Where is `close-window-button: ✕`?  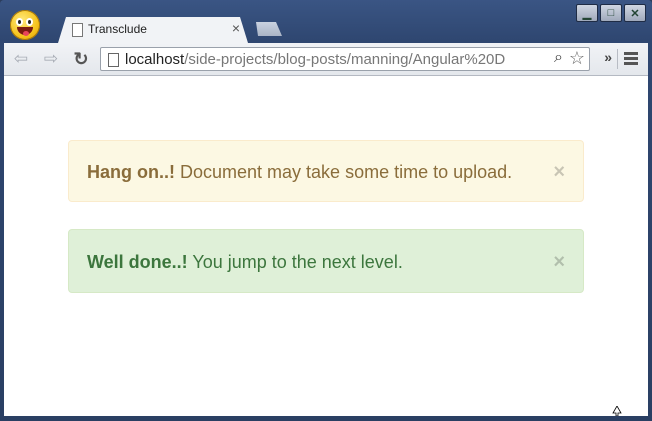 close-window-button: ✕ is located at coordinates (635, 13).